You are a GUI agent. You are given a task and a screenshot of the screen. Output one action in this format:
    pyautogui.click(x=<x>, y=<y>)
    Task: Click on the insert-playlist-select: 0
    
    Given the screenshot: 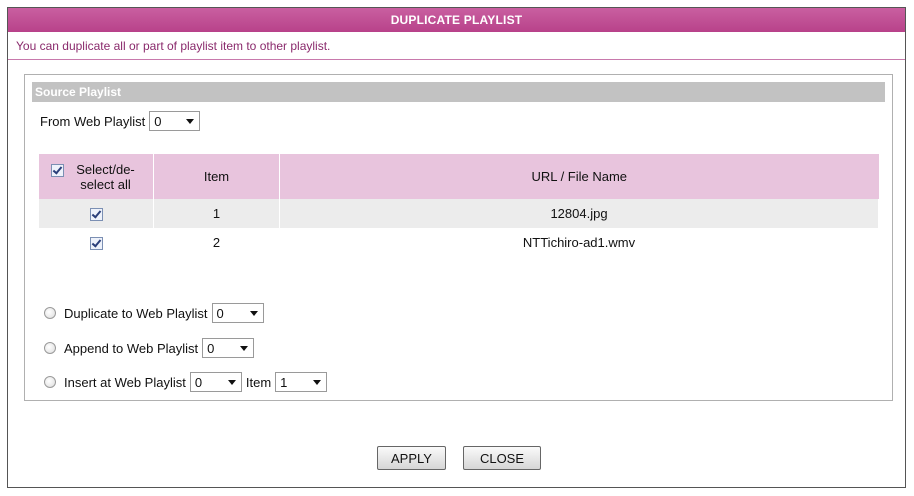 What is the action you would take?
    pyautogui.click(x=215, y=382)
    